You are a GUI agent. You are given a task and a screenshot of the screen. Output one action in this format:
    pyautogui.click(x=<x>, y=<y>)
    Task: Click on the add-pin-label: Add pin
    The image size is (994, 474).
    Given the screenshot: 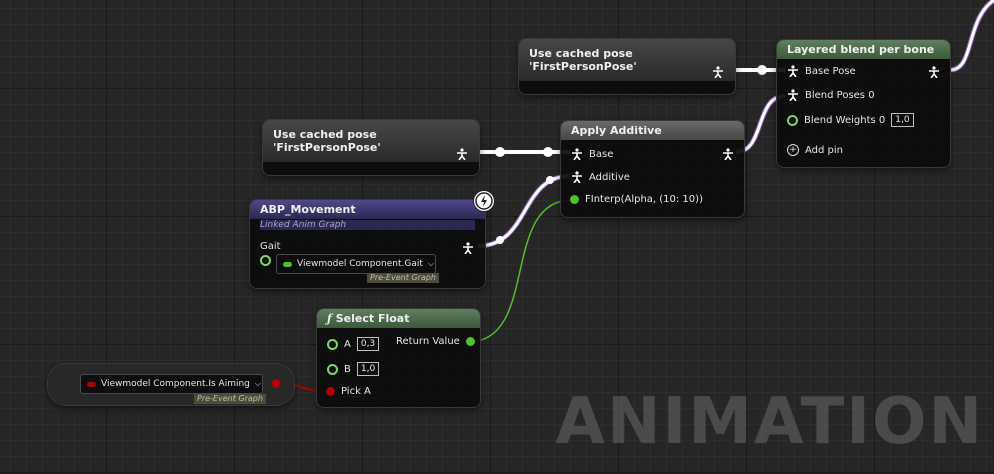 What is the action you would take?
    pyautogui.click(x=824, y=150)
    